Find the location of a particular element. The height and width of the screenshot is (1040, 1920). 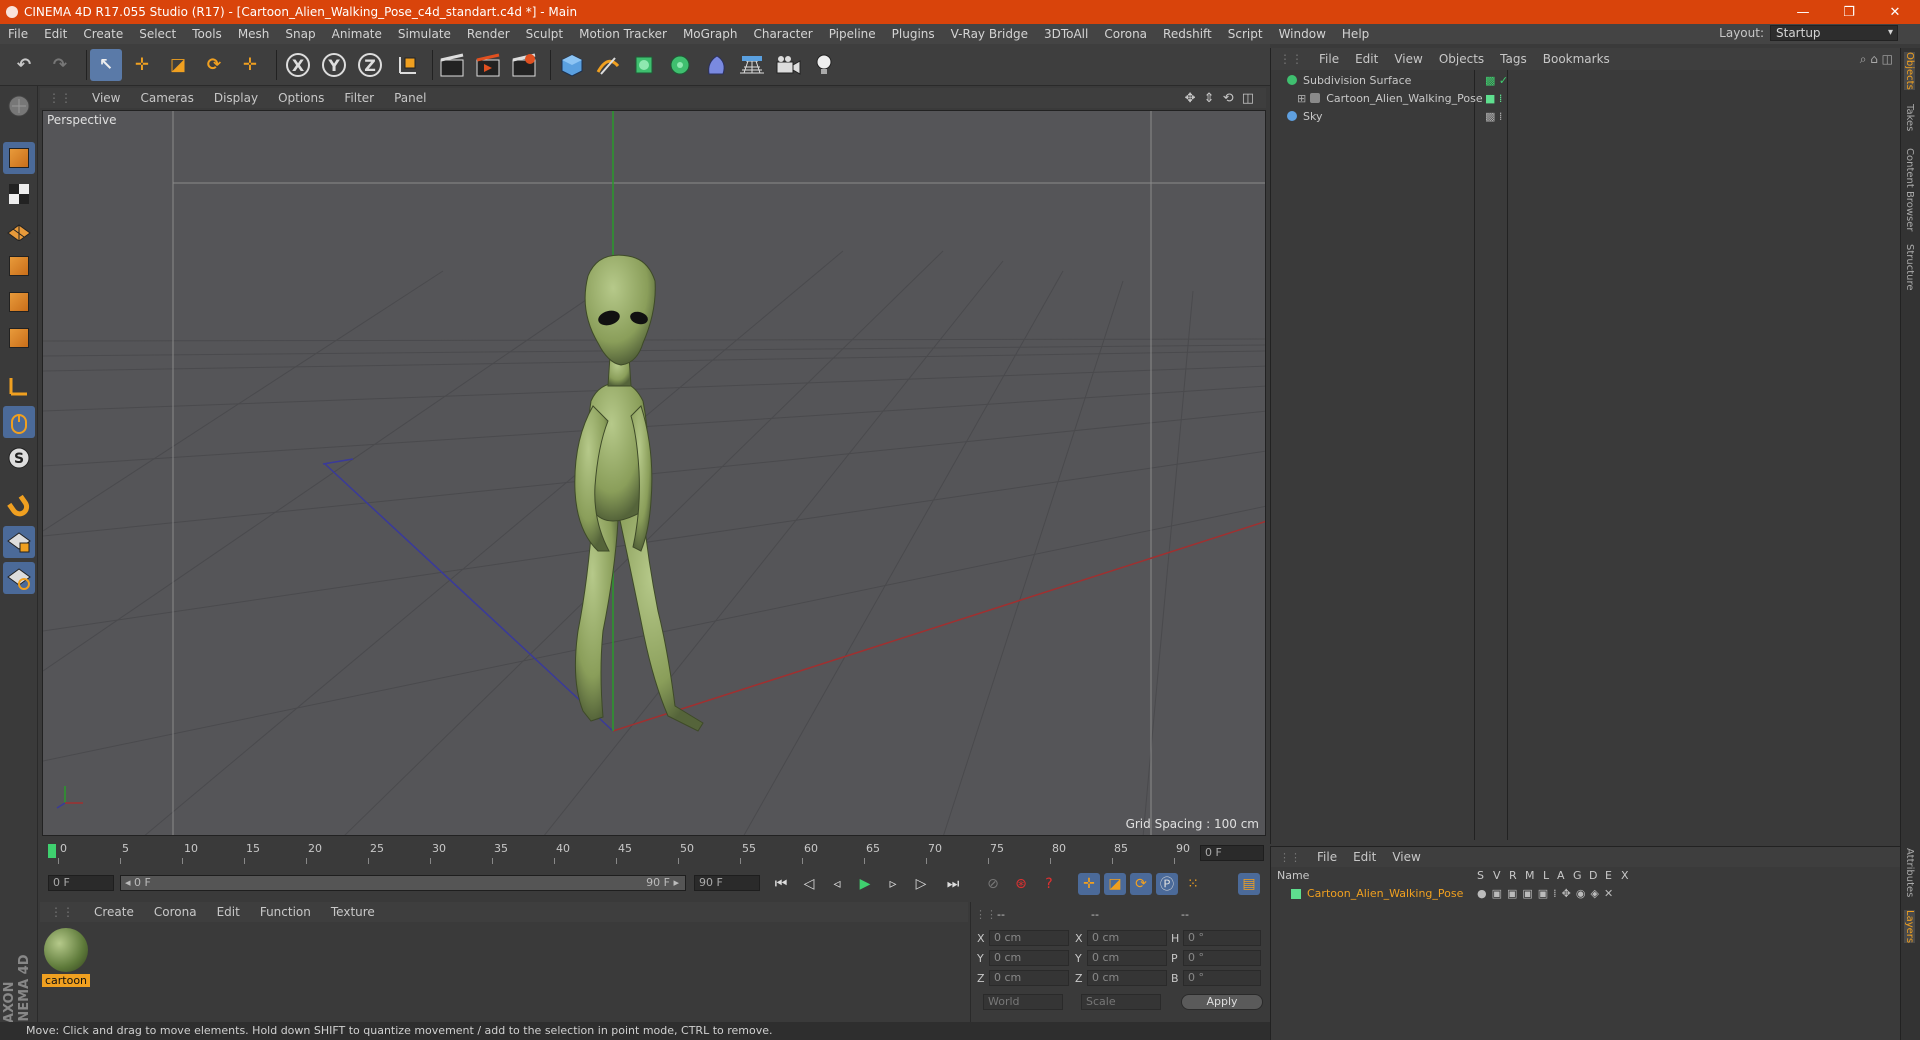

rot-b-field: 0 ° is located at coordinates (1222, 978).